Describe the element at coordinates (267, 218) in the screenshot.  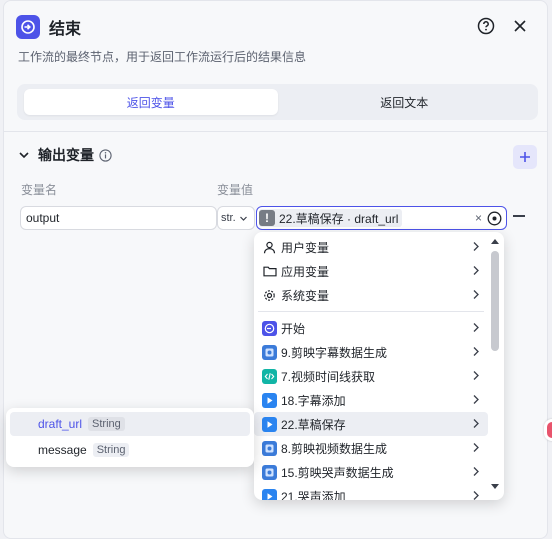
I see `warning-icon: !` at that location.